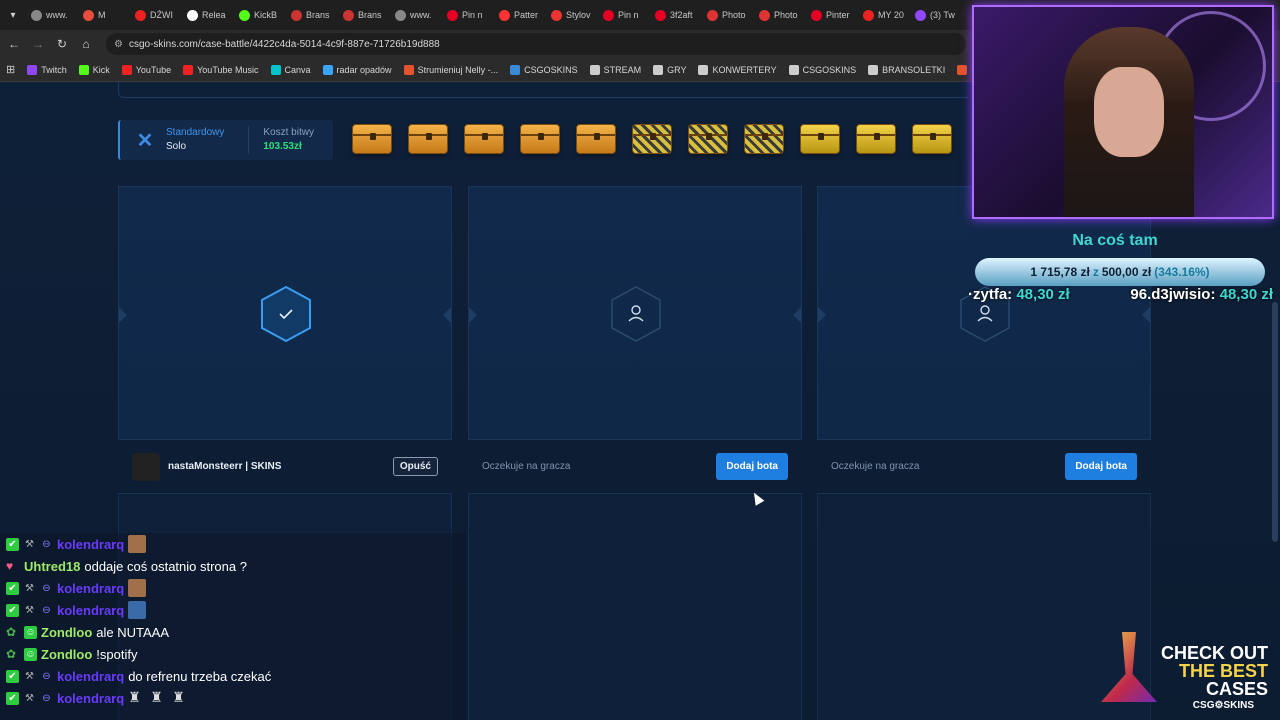 This screenshot has width=1280, height=720. What do you see at coordinates (258, 15) in the screenshot?
I see `browser-tab: KickB` at bounding box center [258, 15].